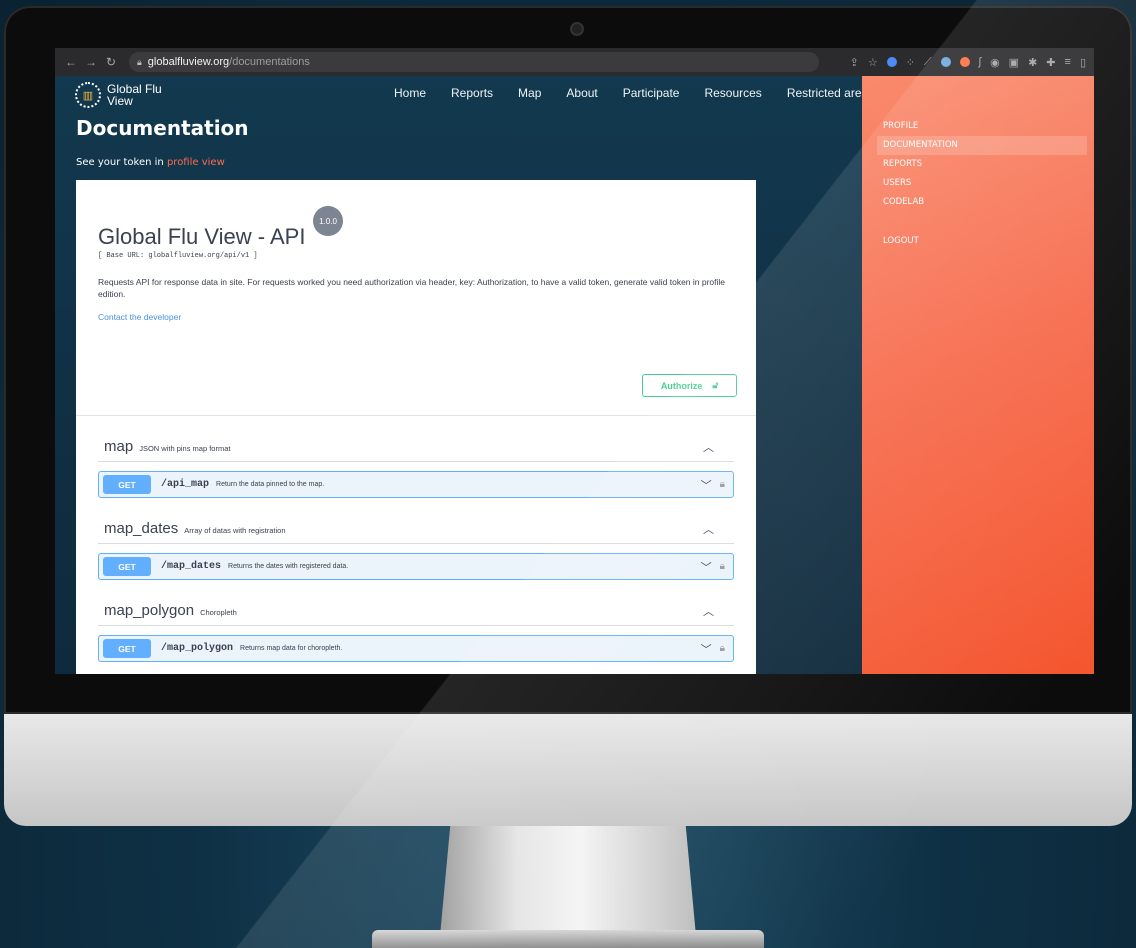  Describe the element at coordinates (288, 566) in the screenshot. I see `operation-summary: Returns the dates with registered data.` at that location.